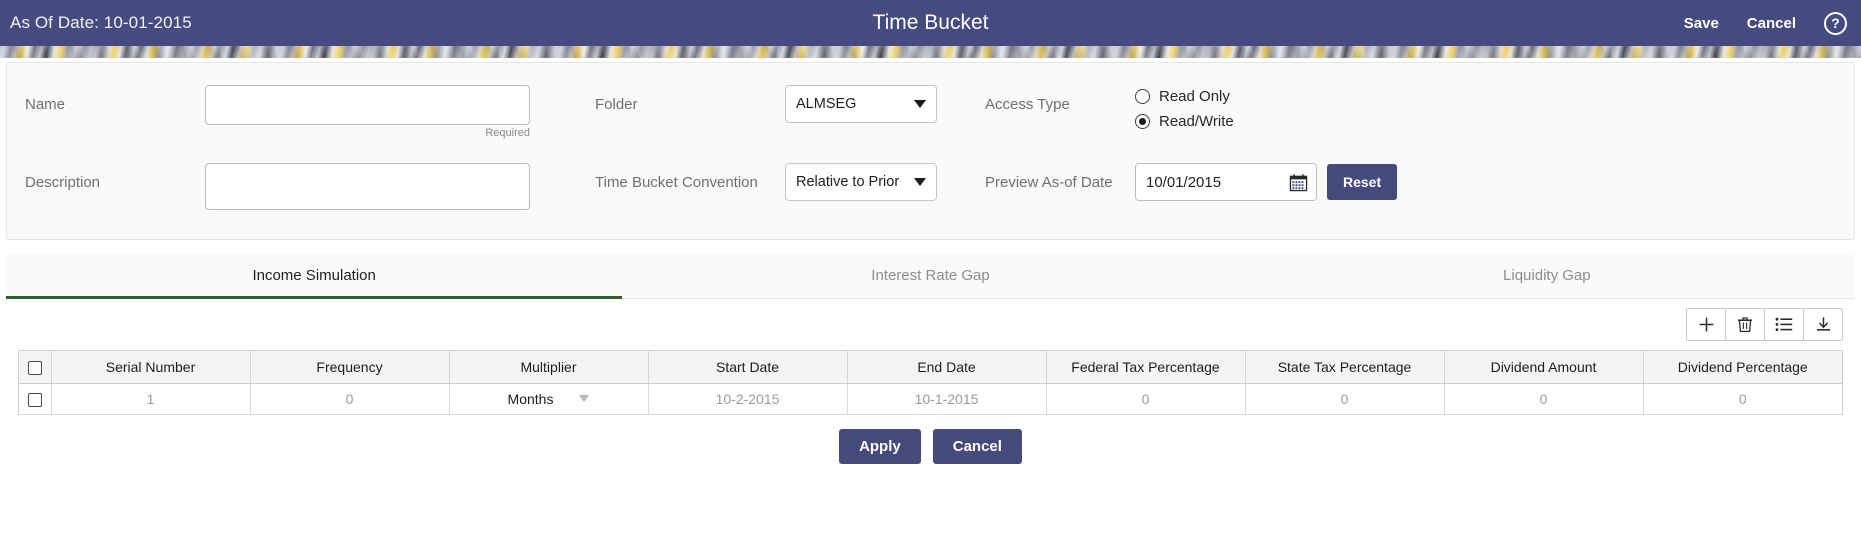  What do you see at coordinates (45, 104) in the screenshot?
I see `name-label: Name` at bounding box center [45, 104].